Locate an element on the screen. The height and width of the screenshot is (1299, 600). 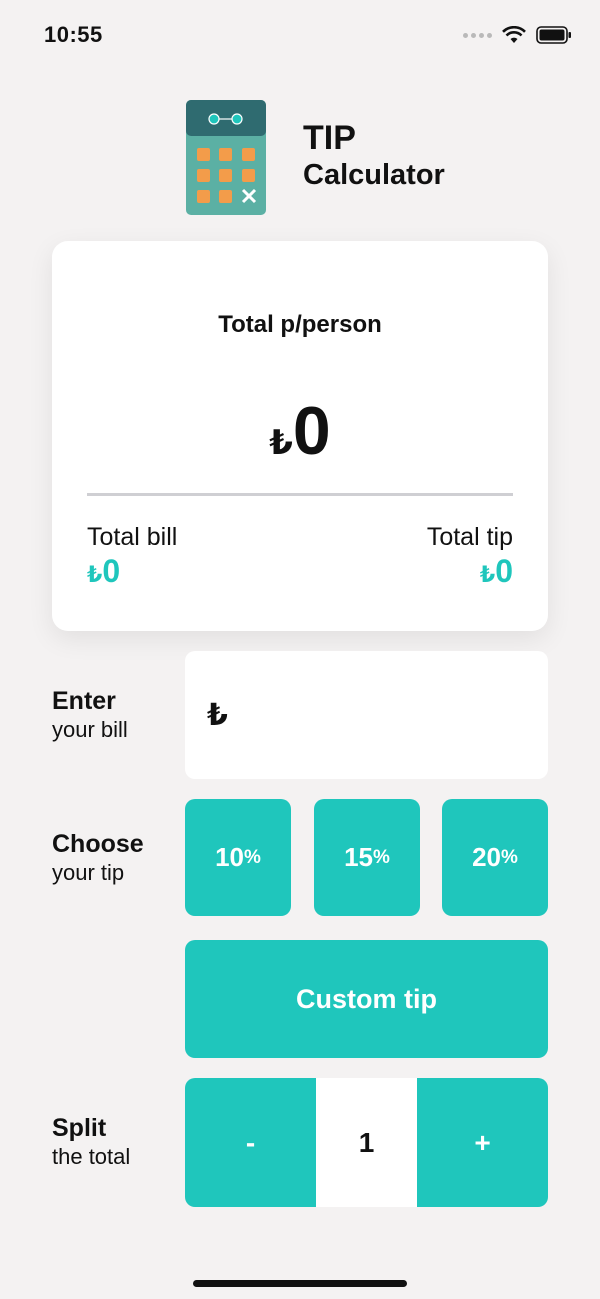
calculator-logo-icon is located at coordinates (226, 157).